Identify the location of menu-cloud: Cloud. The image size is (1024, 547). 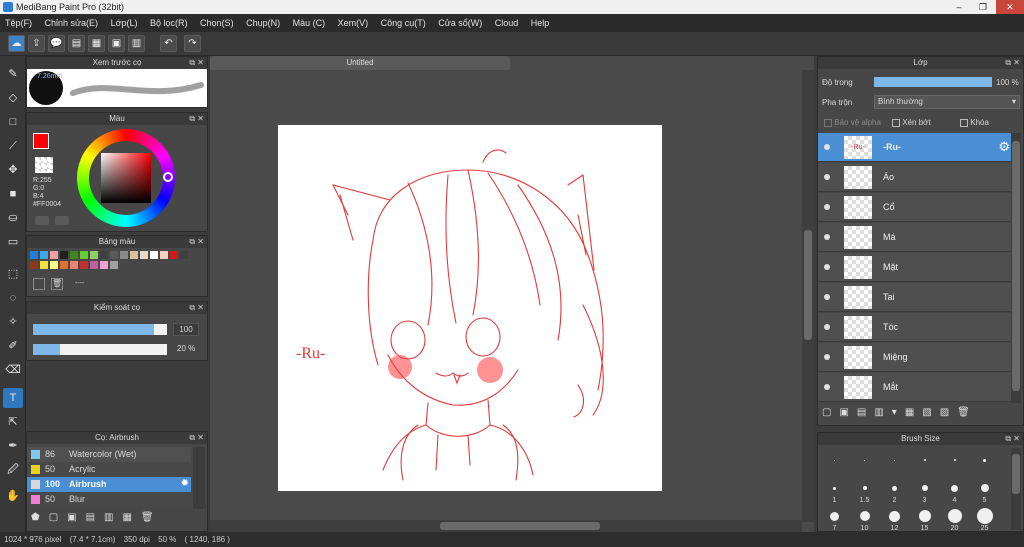
(507, 23).